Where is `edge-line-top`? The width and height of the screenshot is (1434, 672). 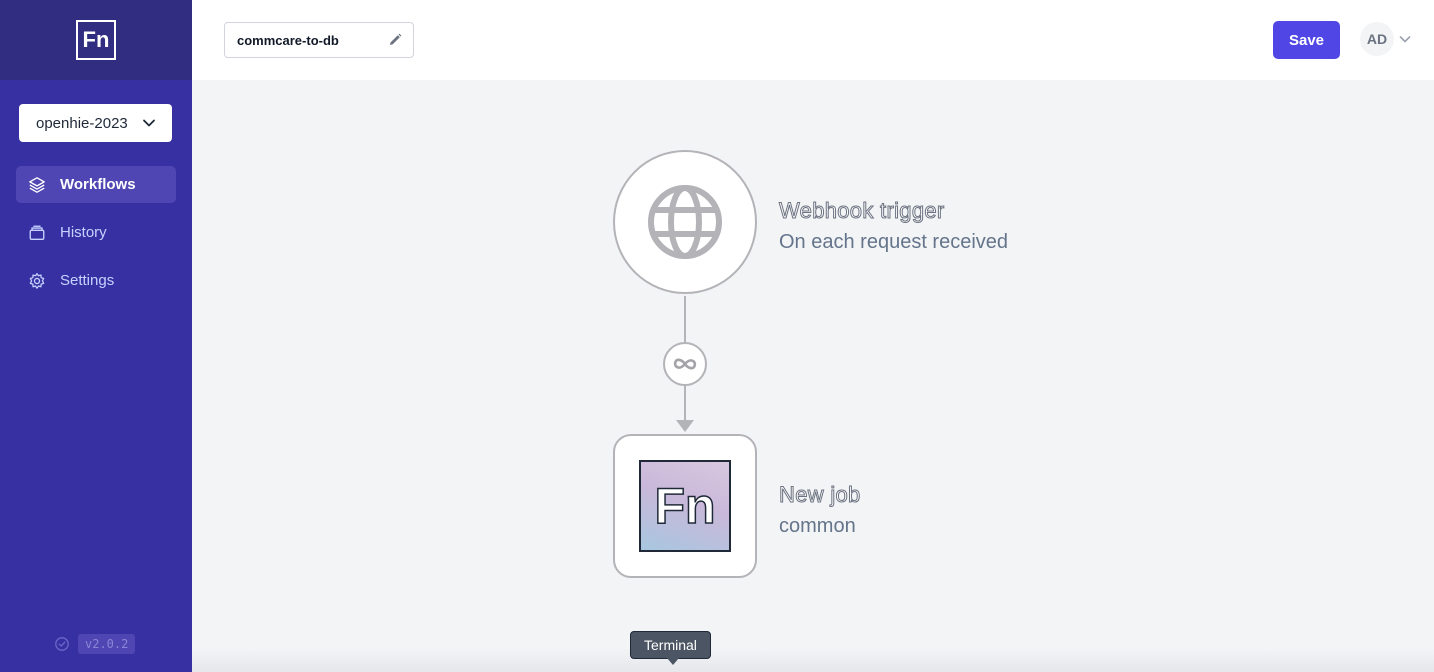
edge-line-top is located at coordinates (685, 319).